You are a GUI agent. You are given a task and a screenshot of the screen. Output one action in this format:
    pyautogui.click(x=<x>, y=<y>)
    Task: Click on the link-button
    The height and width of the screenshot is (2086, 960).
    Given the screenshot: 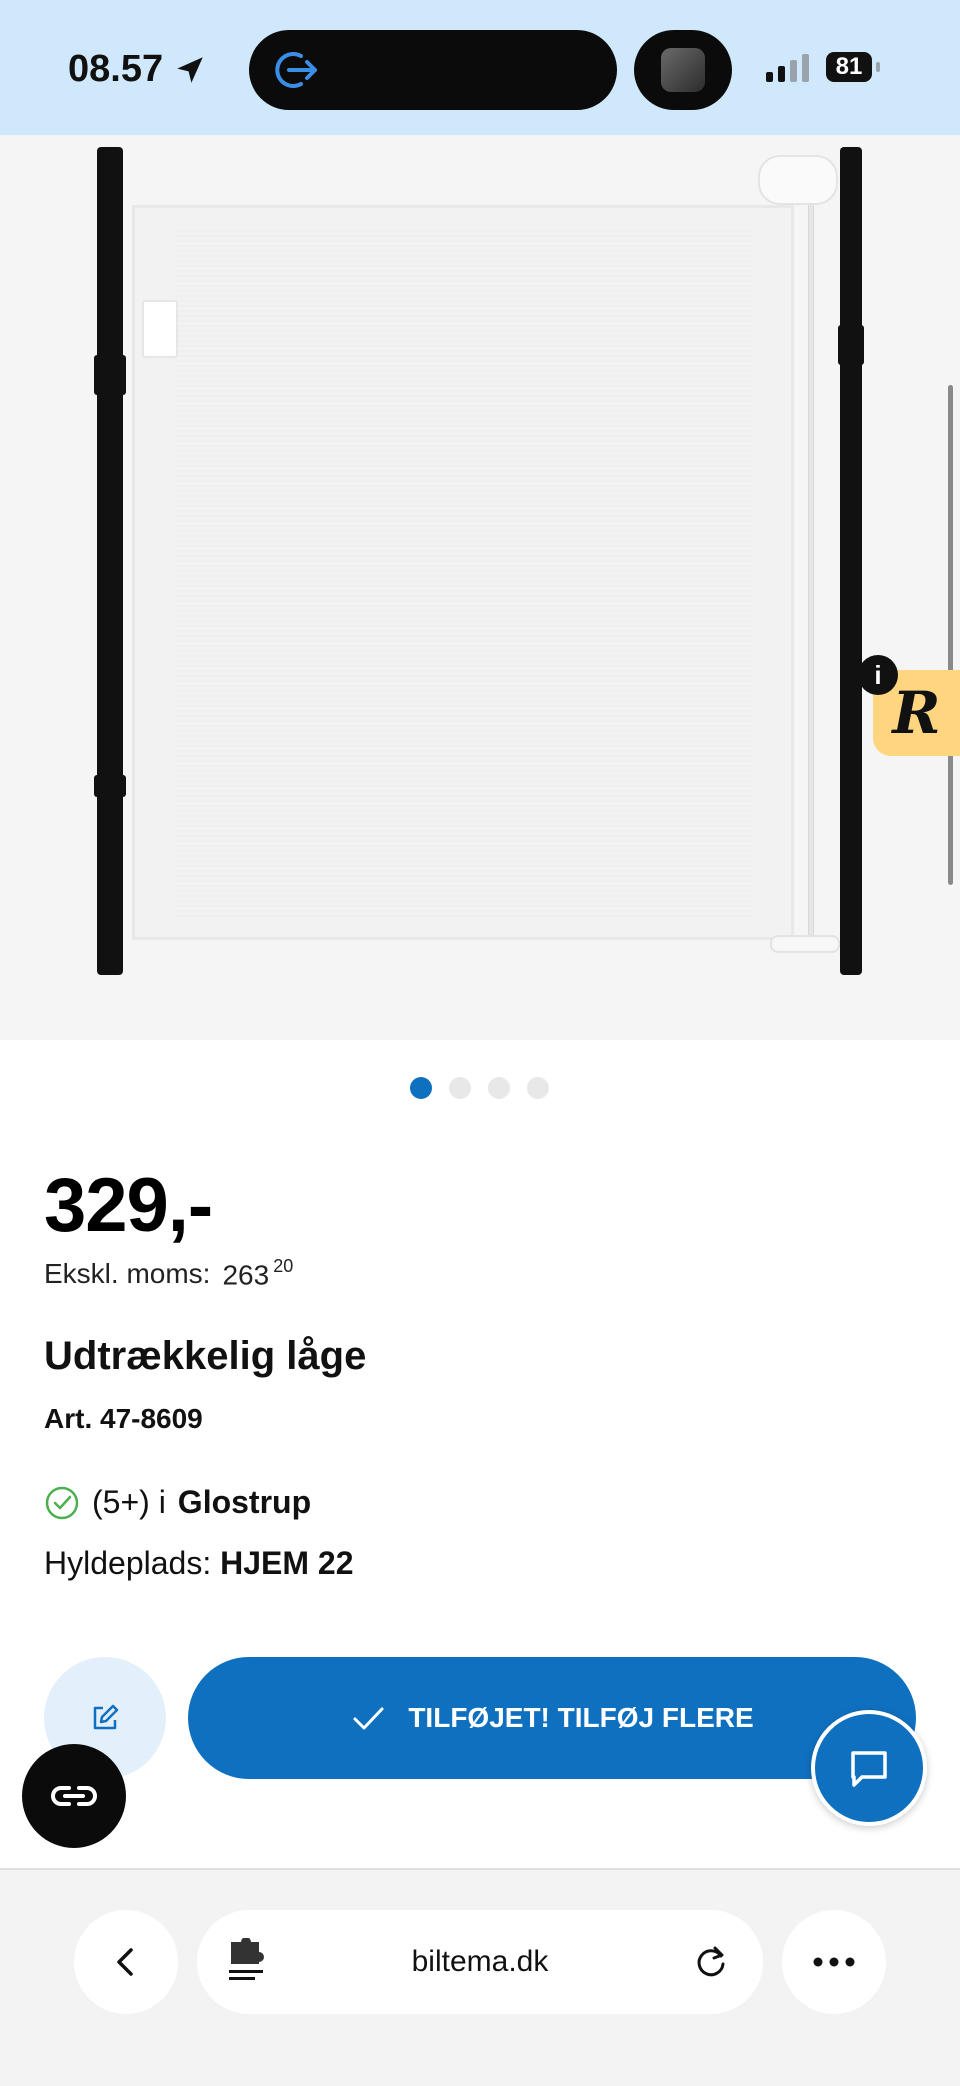 What is the action you would take?
    pyautogui.click(x=74, y=1796)
    